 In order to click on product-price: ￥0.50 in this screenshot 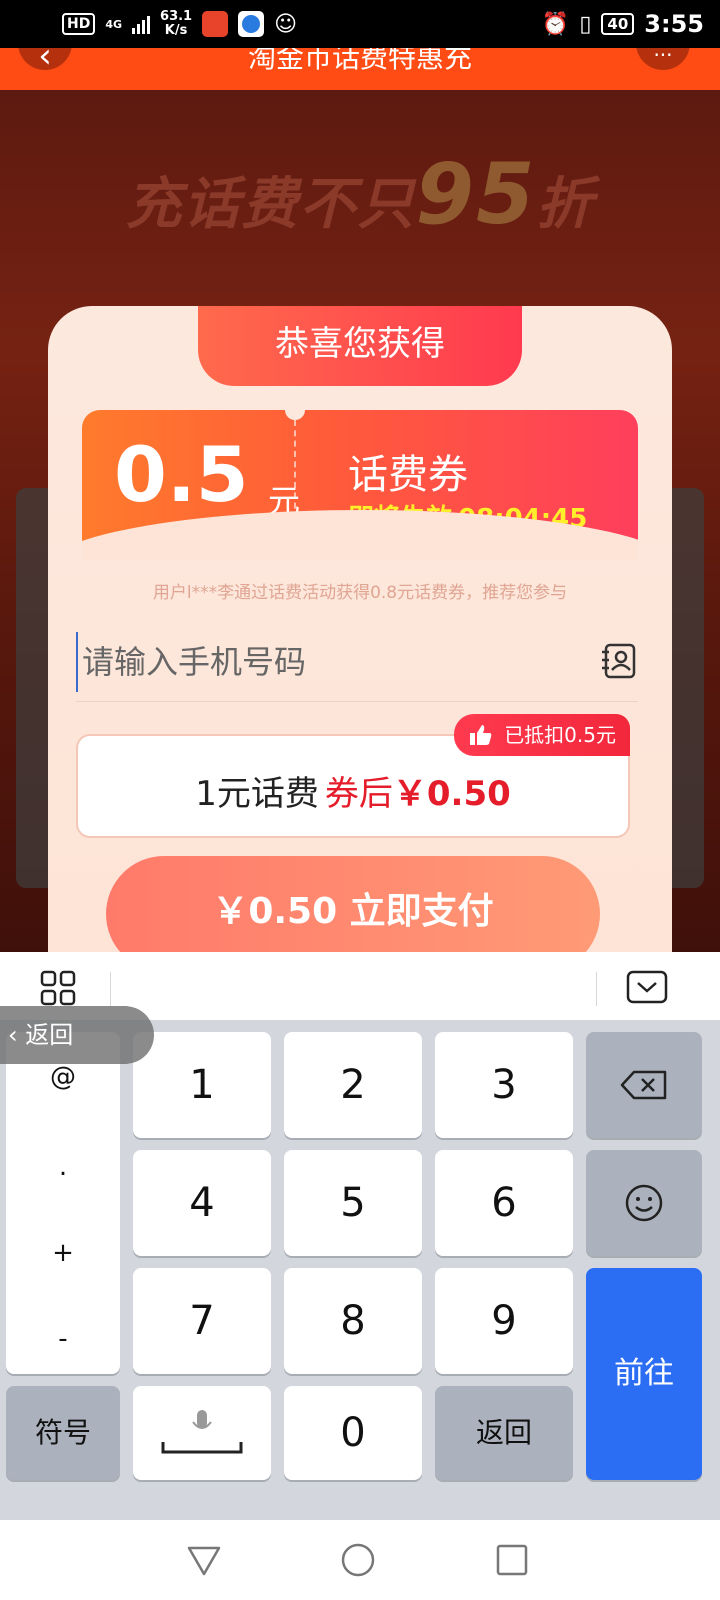, I will do `click(451, 794)`.